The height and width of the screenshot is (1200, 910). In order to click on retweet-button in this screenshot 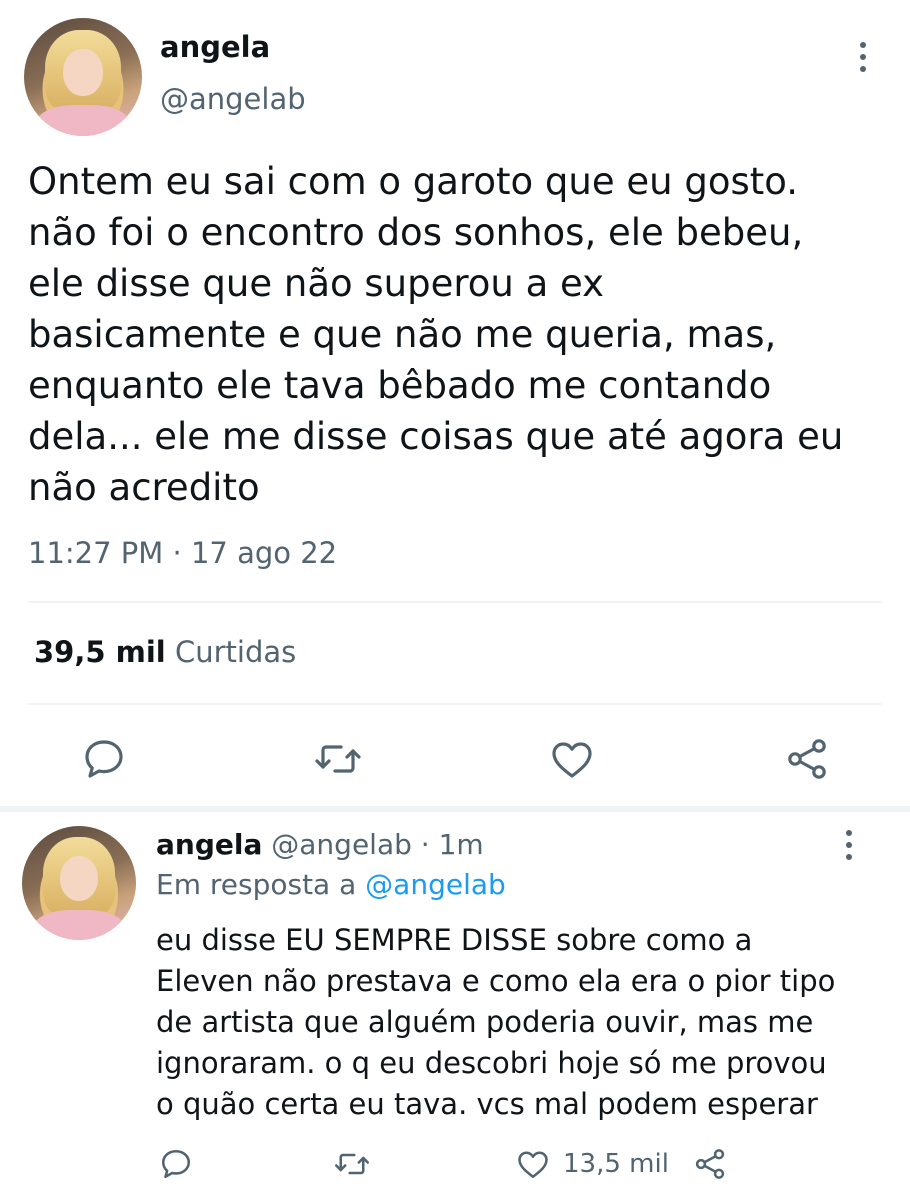, I will do `click(338, 759)`.